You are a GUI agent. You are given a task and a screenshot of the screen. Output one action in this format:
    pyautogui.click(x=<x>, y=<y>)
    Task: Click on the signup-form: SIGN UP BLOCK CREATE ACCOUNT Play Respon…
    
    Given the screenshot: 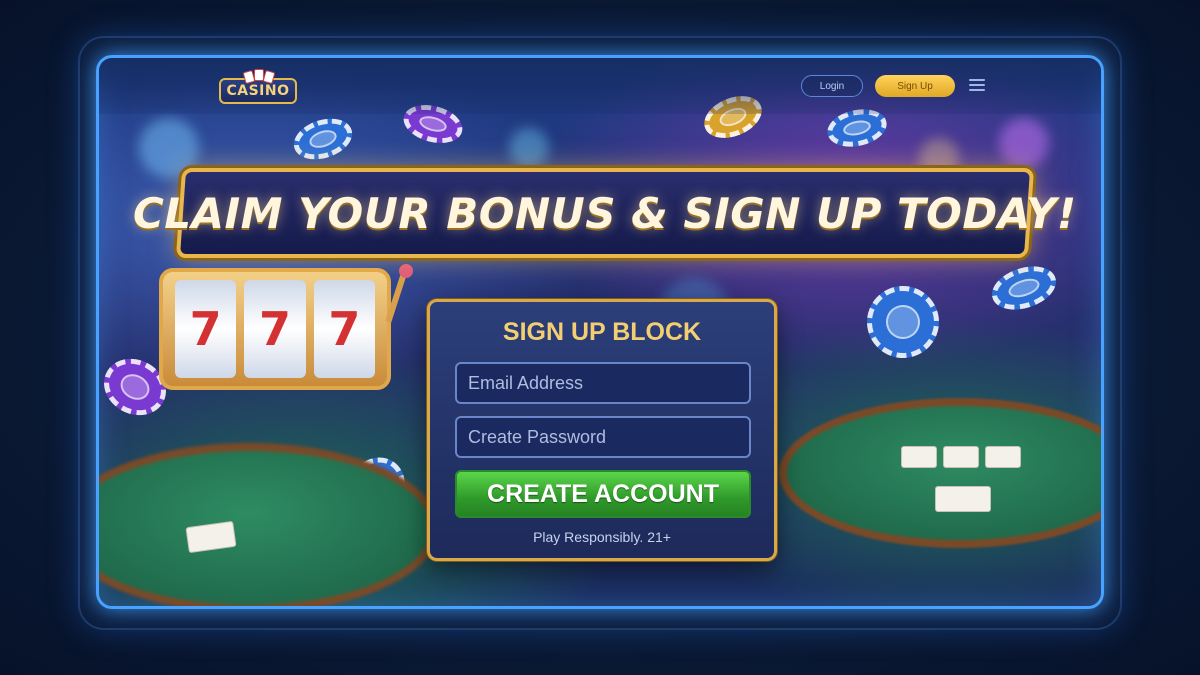 What is the action you would take?
    pyautogui.click(x=602, y=430)
    